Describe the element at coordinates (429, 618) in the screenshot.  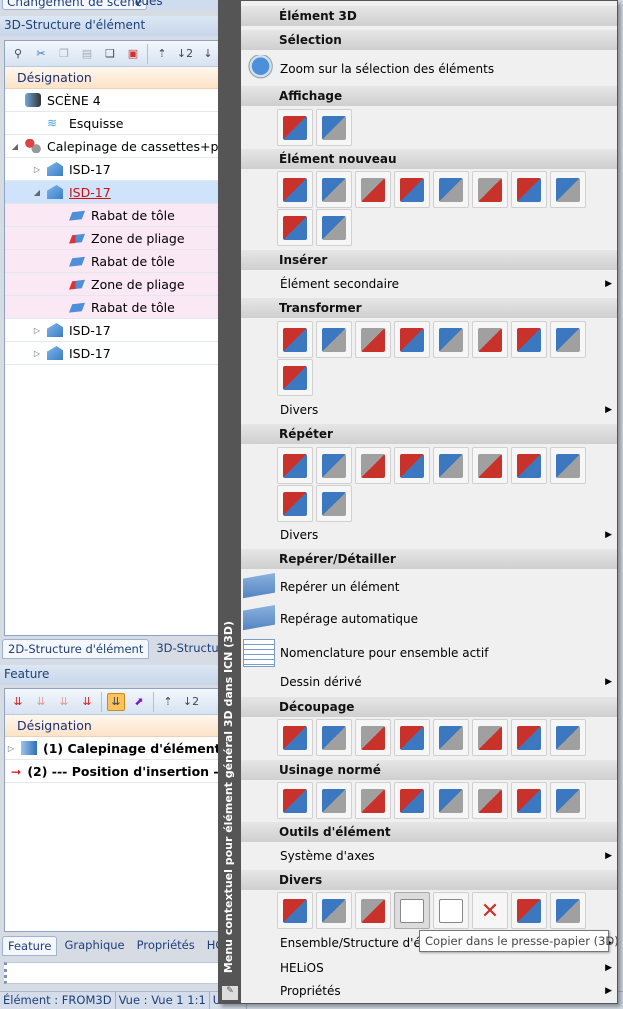
I see `menu-item-reperage-auto: Repérage automatique` at that location.